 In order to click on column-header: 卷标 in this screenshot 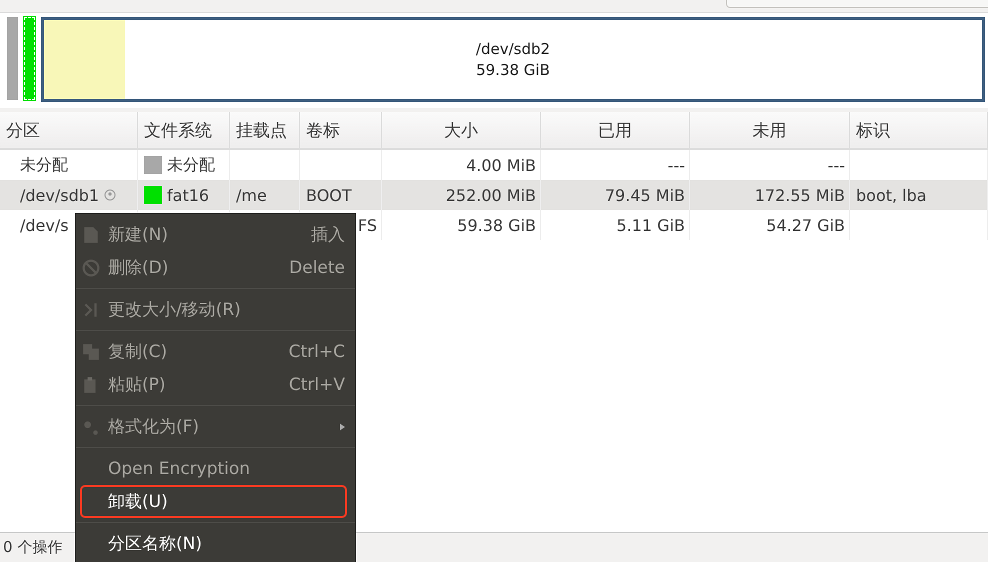, I will do `click(341, 130)`.